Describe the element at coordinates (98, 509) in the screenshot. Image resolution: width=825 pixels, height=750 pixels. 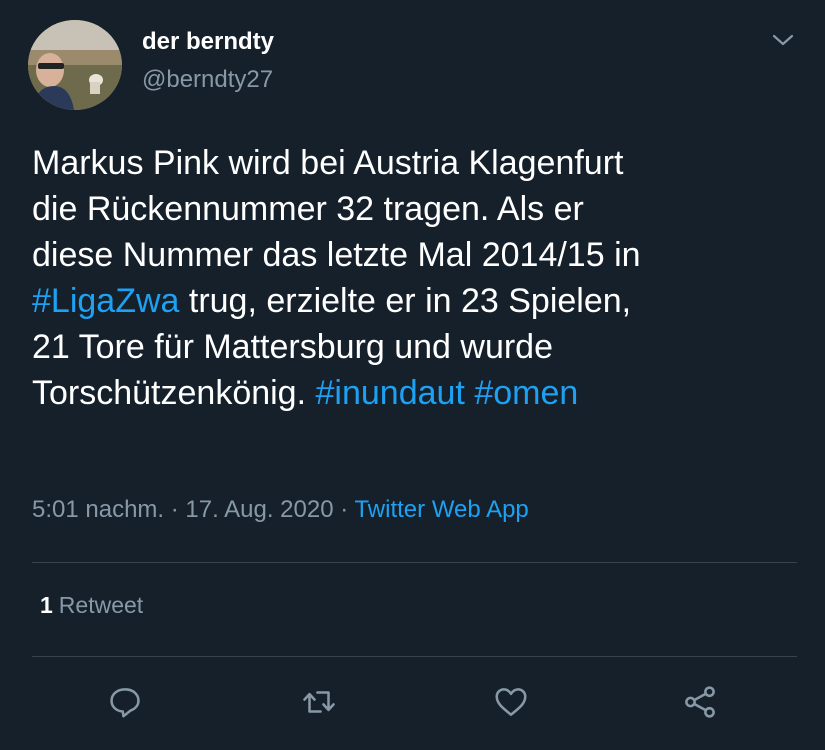
I see `tweet-time: 5:01 nachm.` at that location.